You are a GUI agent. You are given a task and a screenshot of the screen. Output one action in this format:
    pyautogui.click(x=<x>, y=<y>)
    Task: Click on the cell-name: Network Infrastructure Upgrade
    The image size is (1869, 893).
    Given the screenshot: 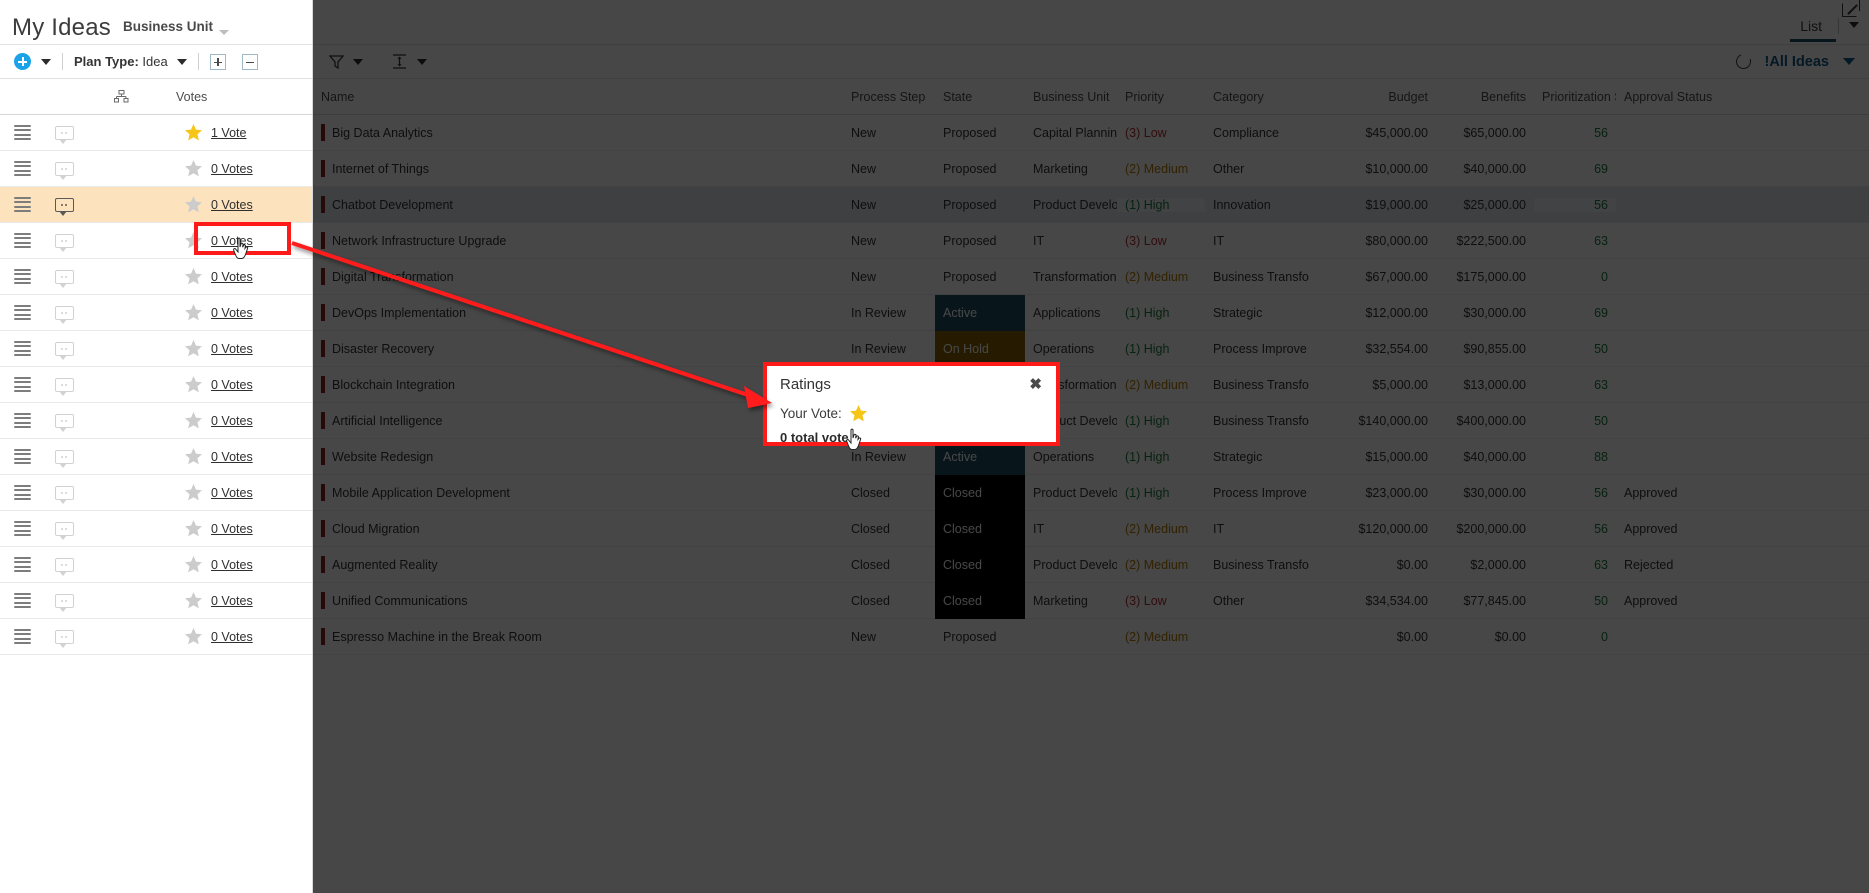 What is the action you would take?
    pyautogui.click(x=578, y=240)
    